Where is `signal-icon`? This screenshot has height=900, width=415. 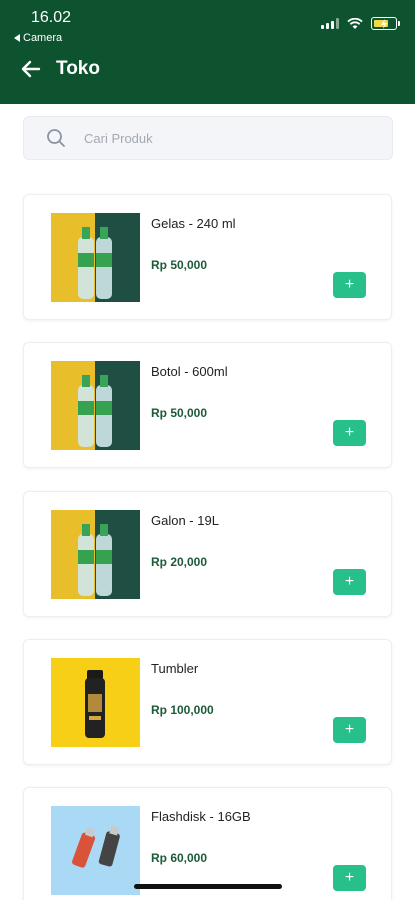
signal-icon is located at coordinates (330, 23).